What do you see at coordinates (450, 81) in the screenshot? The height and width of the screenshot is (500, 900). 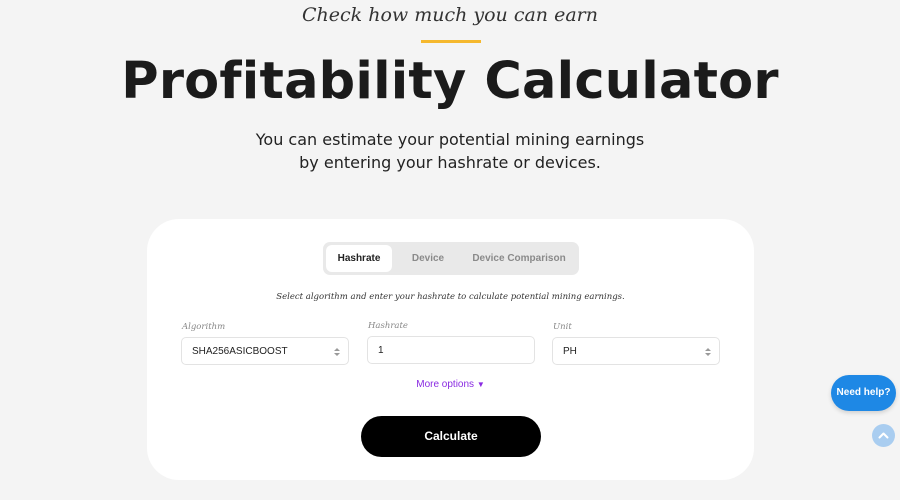 I see `page-title: Profitability Calculator` at bounding box center [450, 81].